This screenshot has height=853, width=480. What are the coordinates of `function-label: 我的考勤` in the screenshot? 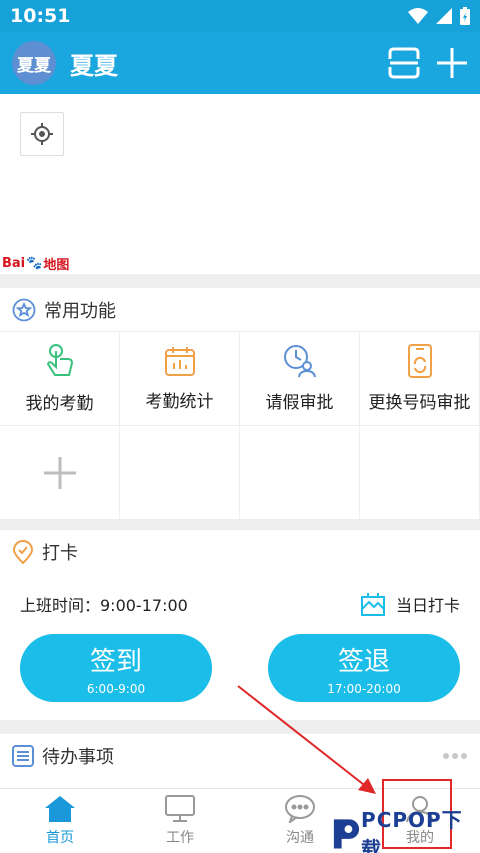 It's located at (59, 404).